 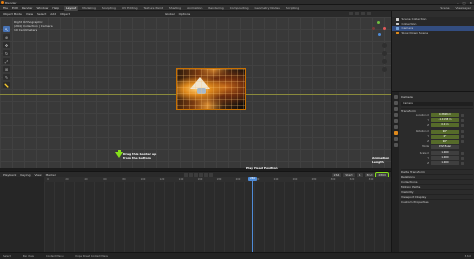 I want to click on window-title: Blender, so click(x=11, y=2).